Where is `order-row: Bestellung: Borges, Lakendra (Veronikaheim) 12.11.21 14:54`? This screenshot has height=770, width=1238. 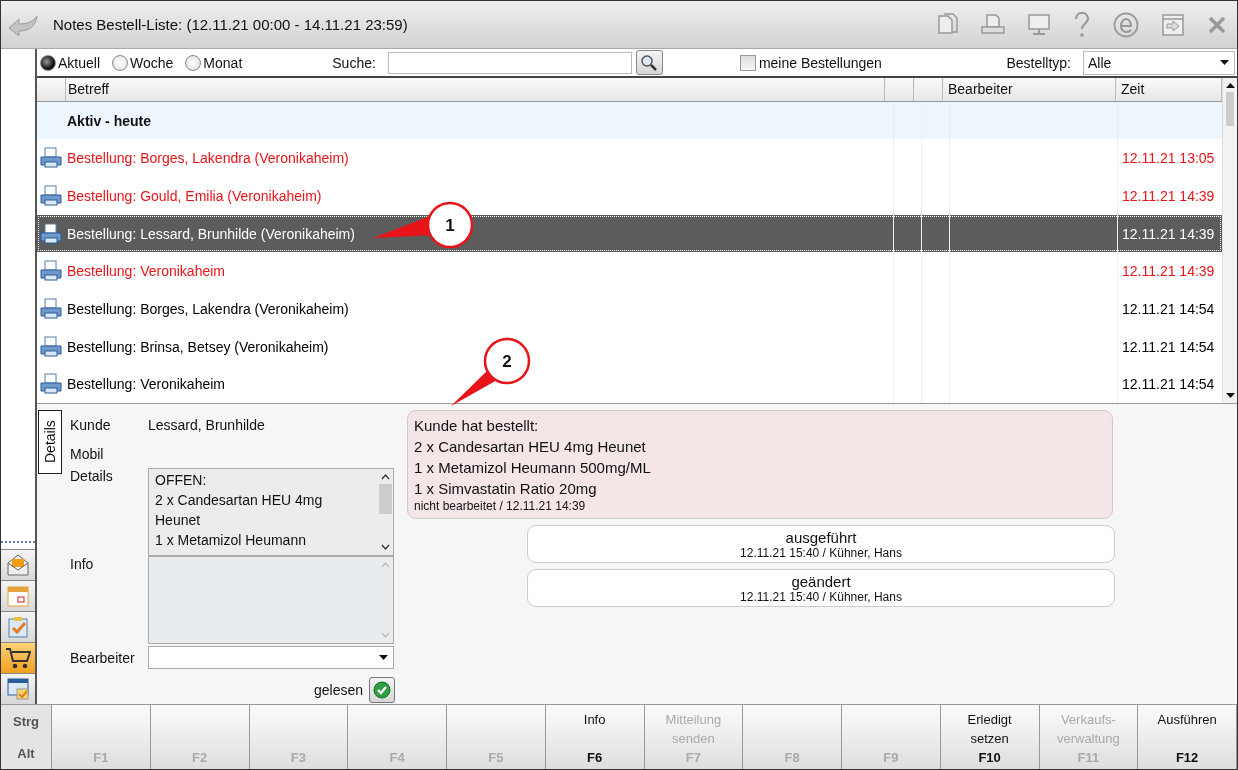
order-row: Bestellung: Borges, Lakendra (Veronikaheim) 12.11.21 14:54 is located at coordinates (629, 309).